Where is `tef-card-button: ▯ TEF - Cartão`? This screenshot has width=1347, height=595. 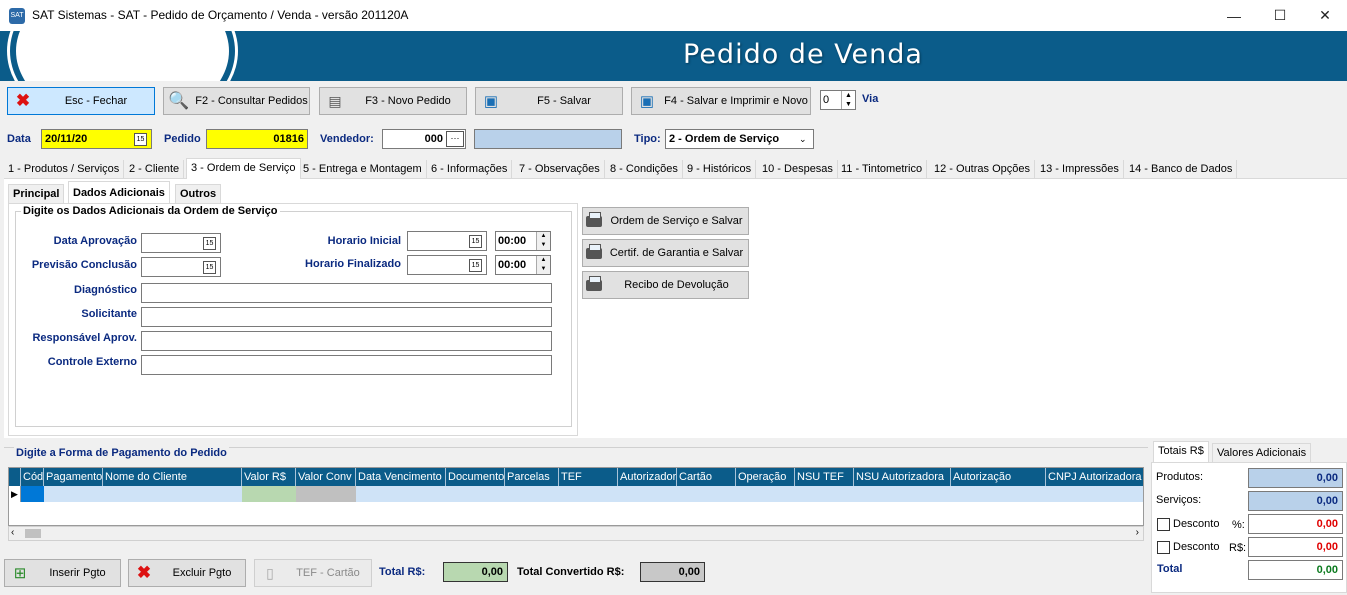
tef-card-button: ▯ TEF - Cartão is located at coordinates (313, 573).